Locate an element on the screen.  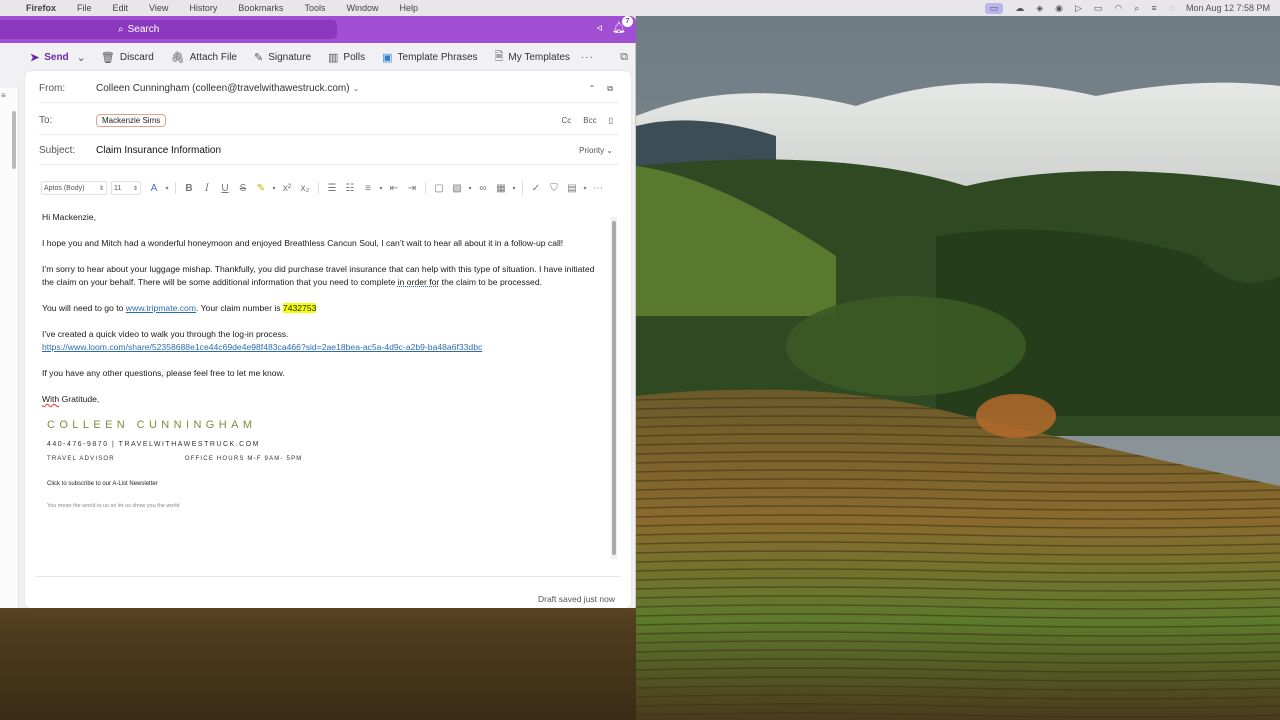
discard-button: 🗑︎ Discard is located at coordinates (127, 57).